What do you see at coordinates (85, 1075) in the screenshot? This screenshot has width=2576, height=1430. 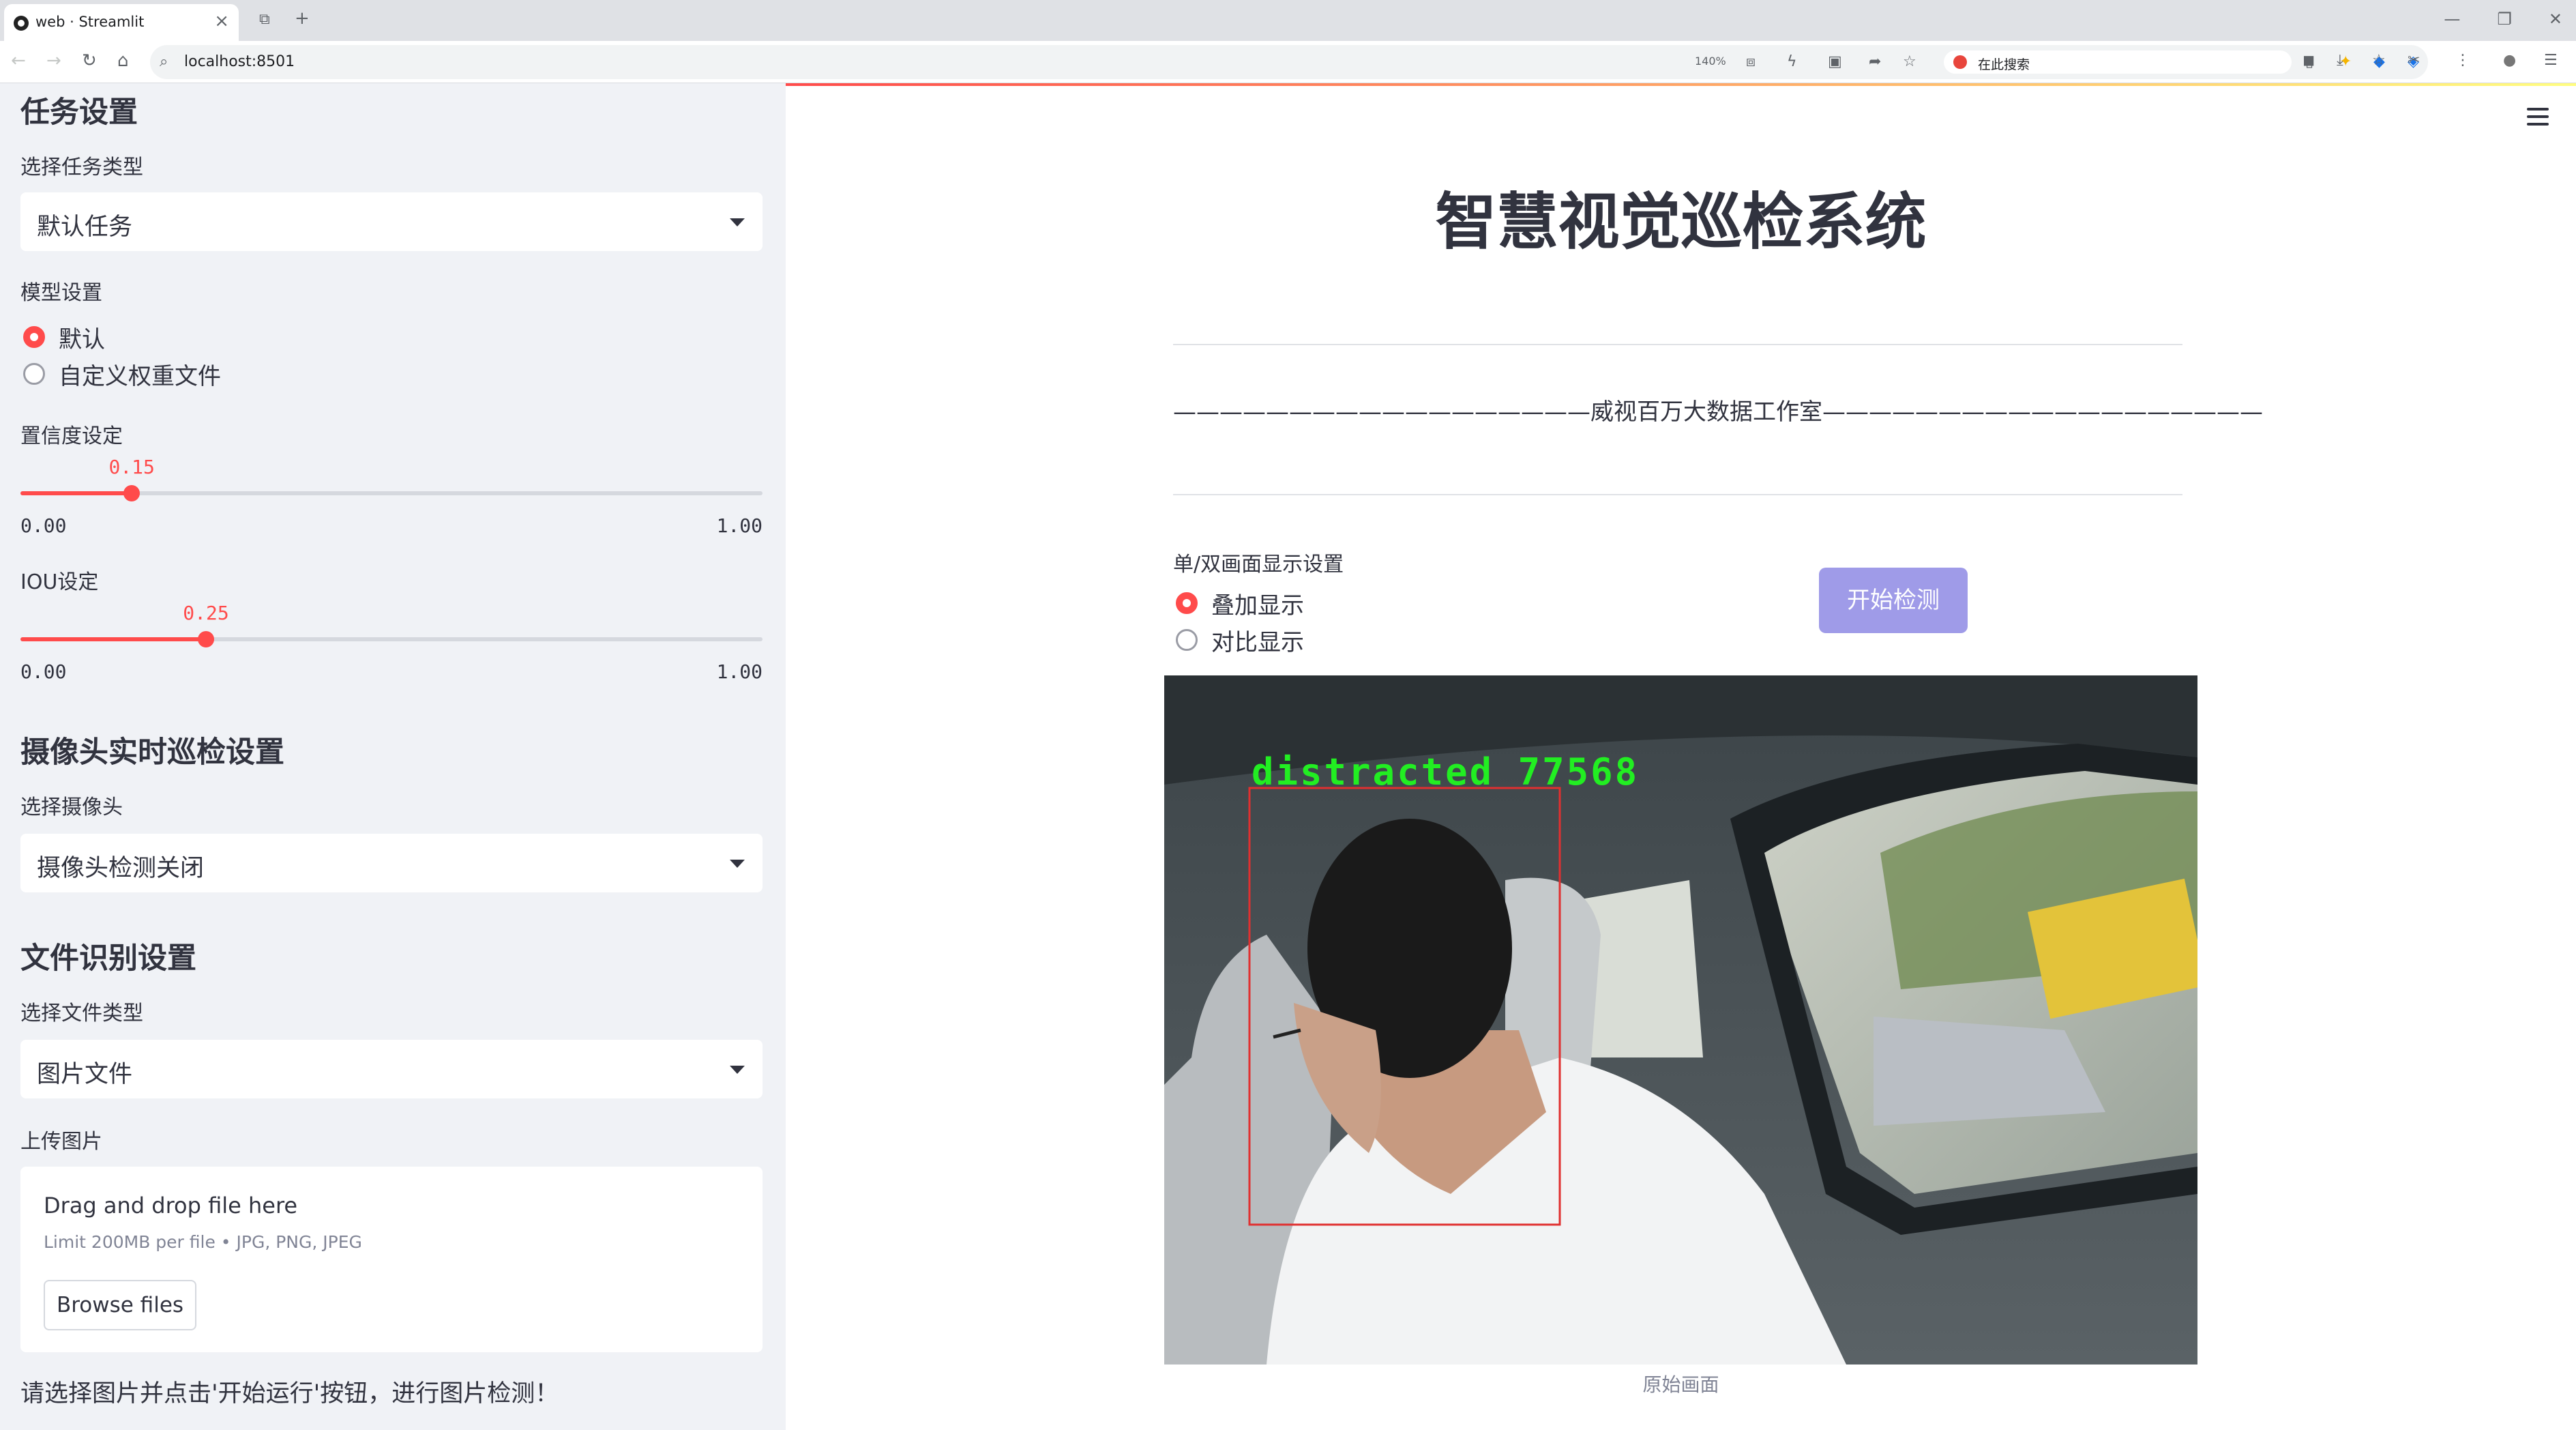 I see `file-type-value: 图片文件` at bounding box center [85, 1075].